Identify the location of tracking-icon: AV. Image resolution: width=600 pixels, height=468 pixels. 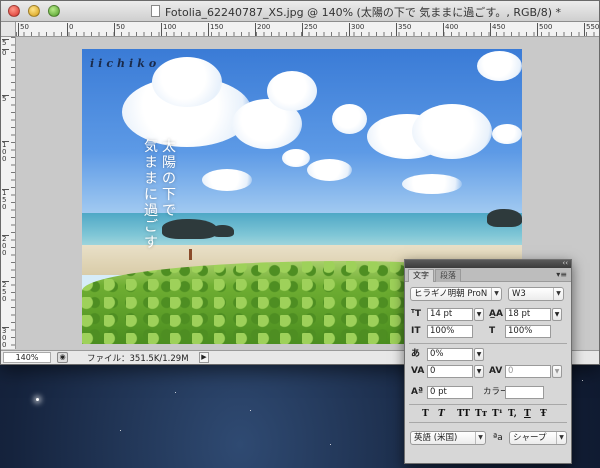
(496, 371).